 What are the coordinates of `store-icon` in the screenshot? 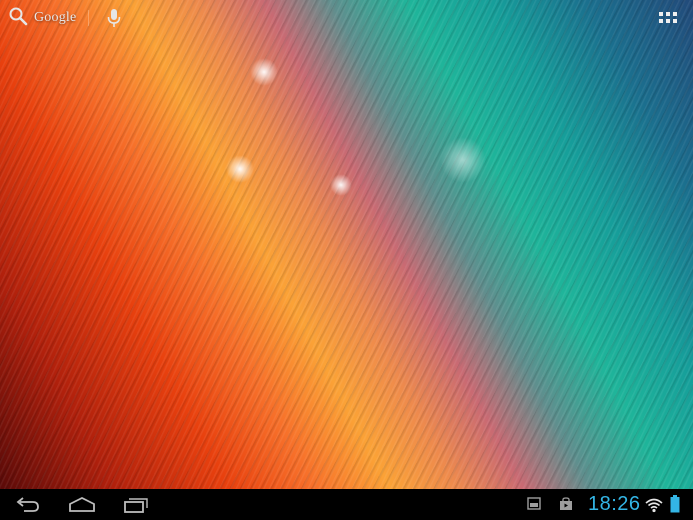 It's located at (566, 506).